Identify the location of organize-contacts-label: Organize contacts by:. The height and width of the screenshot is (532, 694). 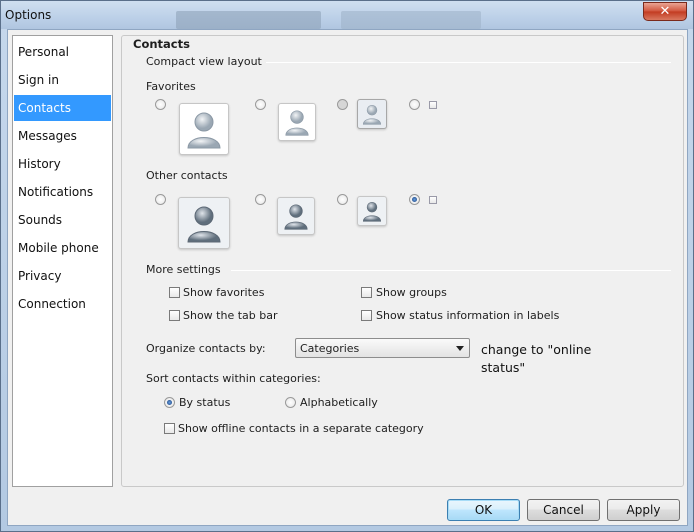
(206, 348).